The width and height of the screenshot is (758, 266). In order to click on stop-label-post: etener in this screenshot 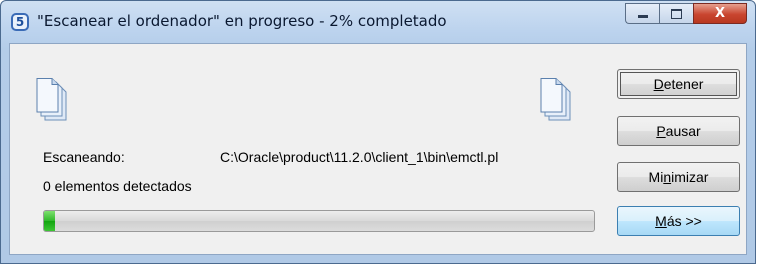, I will do `click(683, 84)`.